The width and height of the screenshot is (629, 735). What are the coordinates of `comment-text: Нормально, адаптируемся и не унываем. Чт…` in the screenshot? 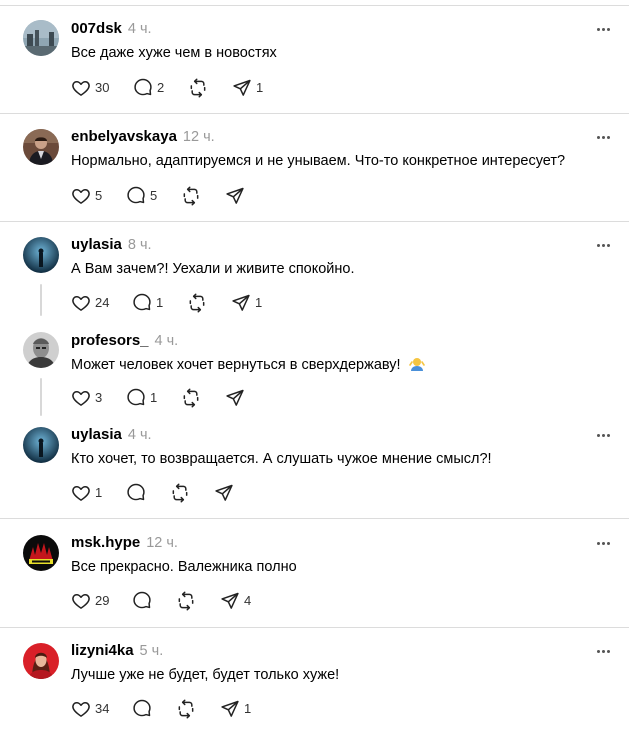 It's located at (318, 161).